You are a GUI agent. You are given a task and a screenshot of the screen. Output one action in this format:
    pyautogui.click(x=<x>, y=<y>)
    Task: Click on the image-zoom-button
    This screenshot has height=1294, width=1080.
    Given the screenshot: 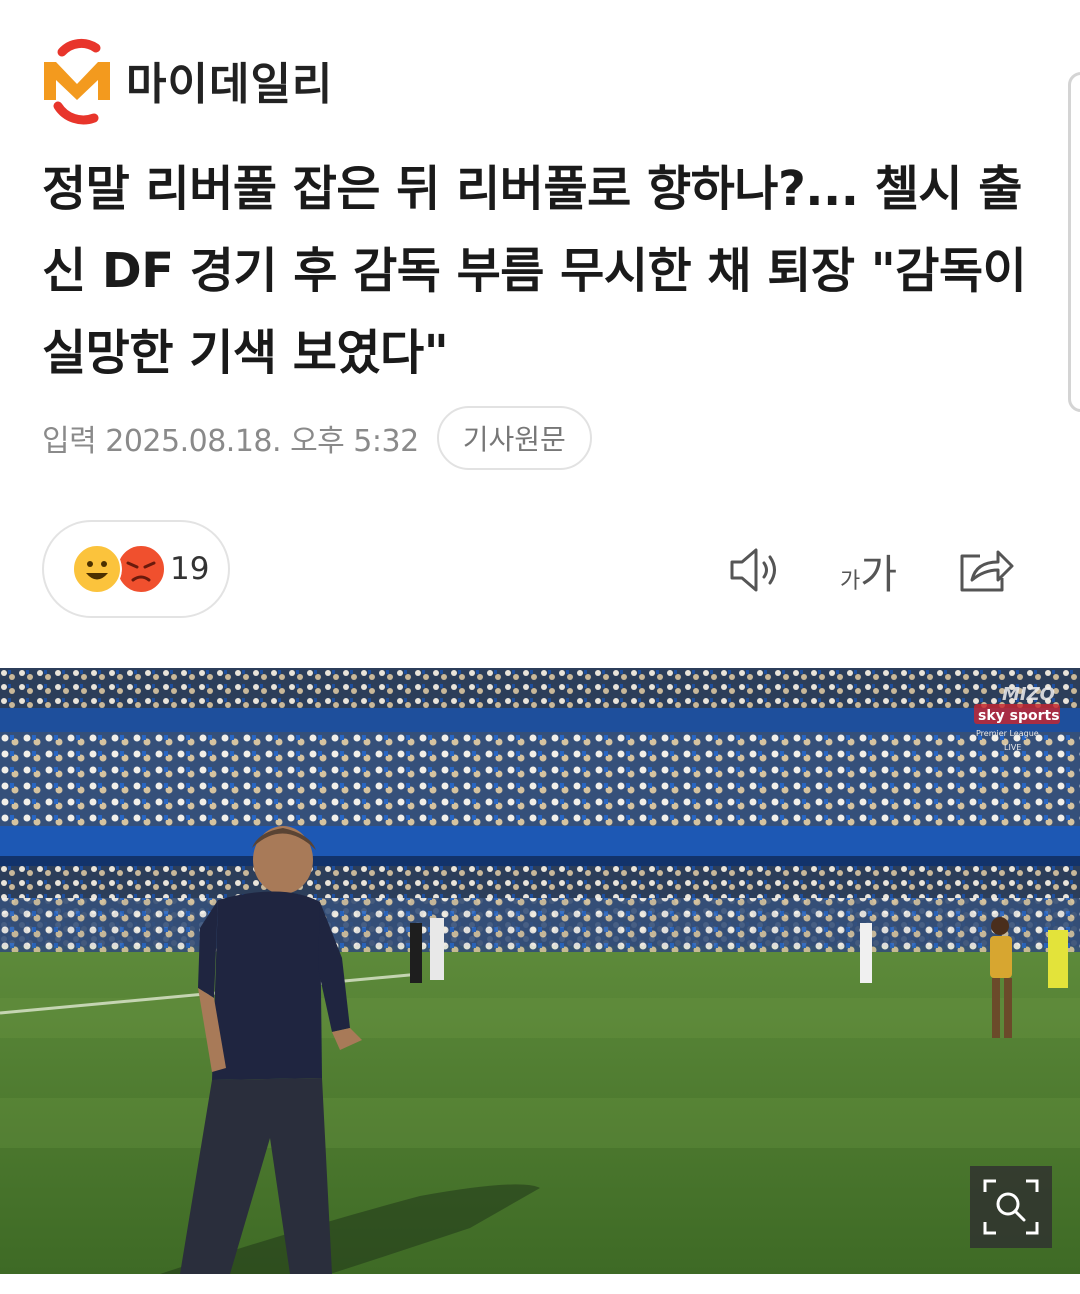 What is the action you would take?
    pyautogui.click(x=1011, y=1207)
    